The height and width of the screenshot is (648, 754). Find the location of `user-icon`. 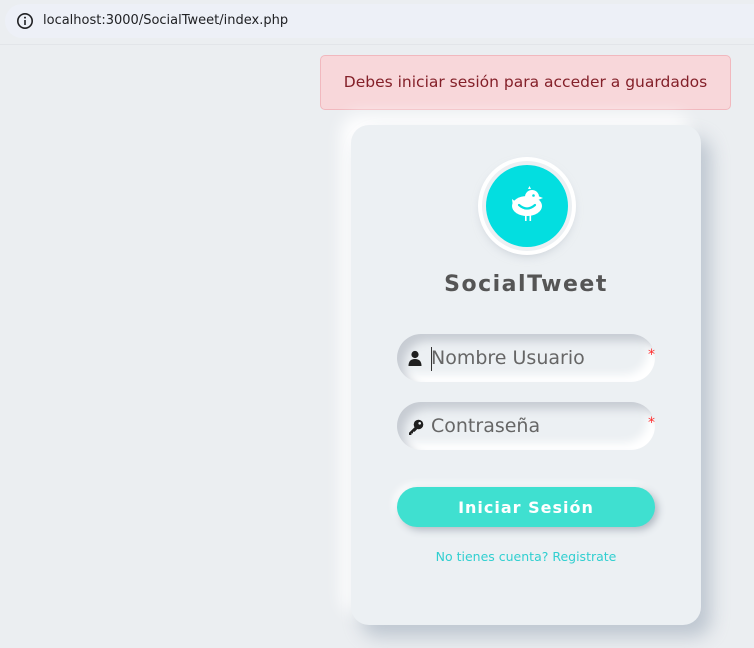

user-icon is located at coordinates (415, 360).